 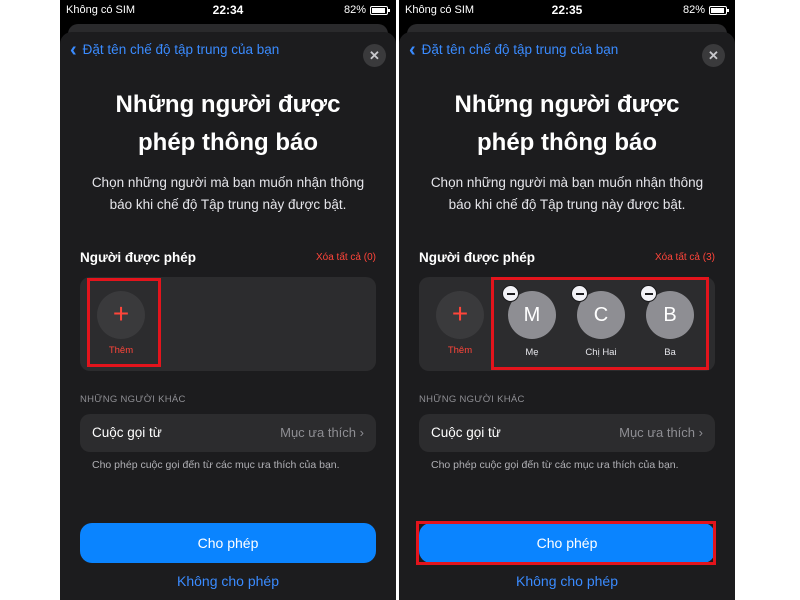 What do you see at coordinates (124, 322) in the screenshot?
I see `highlight-box-add` at bounding box center [124, 322].